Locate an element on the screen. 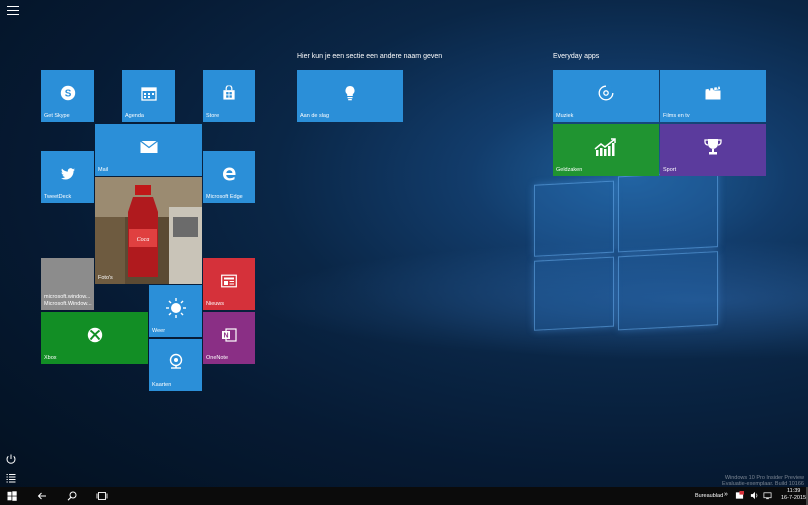 The height and width of the screenshot is (505, 808). back-icon is located at coordinates (42, 496).